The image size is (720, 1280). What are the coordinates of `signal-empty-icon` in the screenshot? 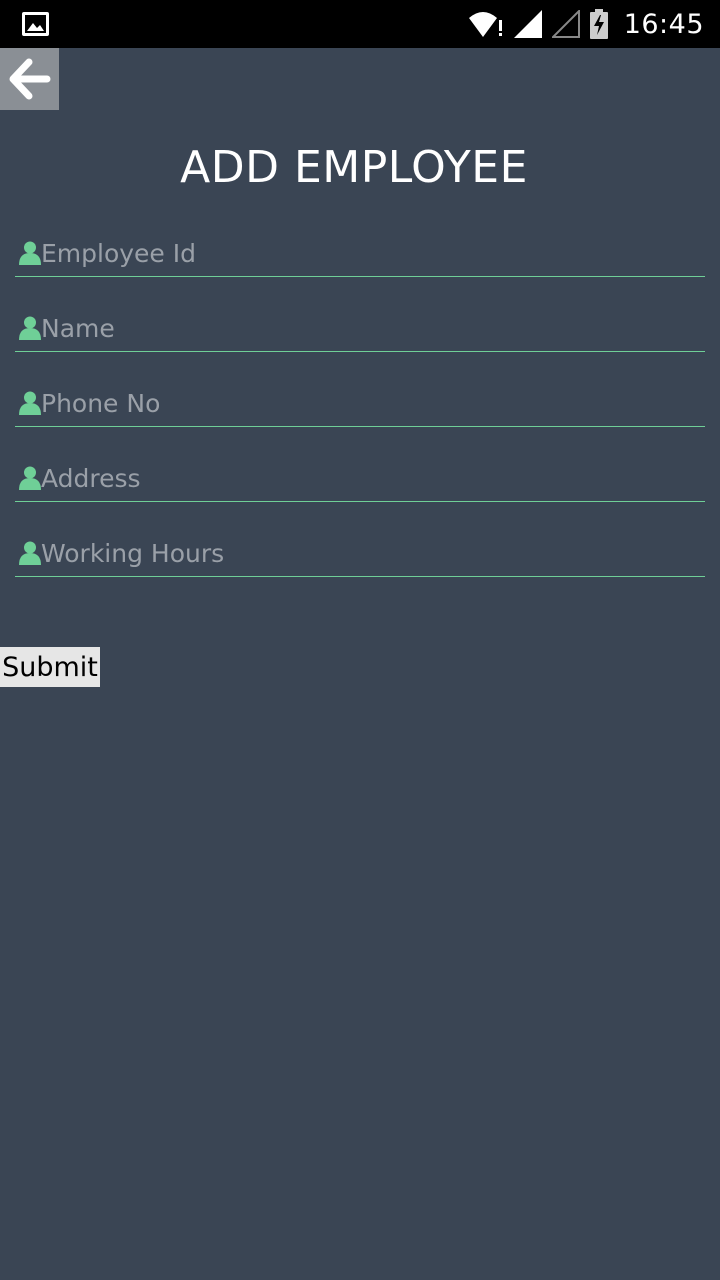 It's located at (565, 24).